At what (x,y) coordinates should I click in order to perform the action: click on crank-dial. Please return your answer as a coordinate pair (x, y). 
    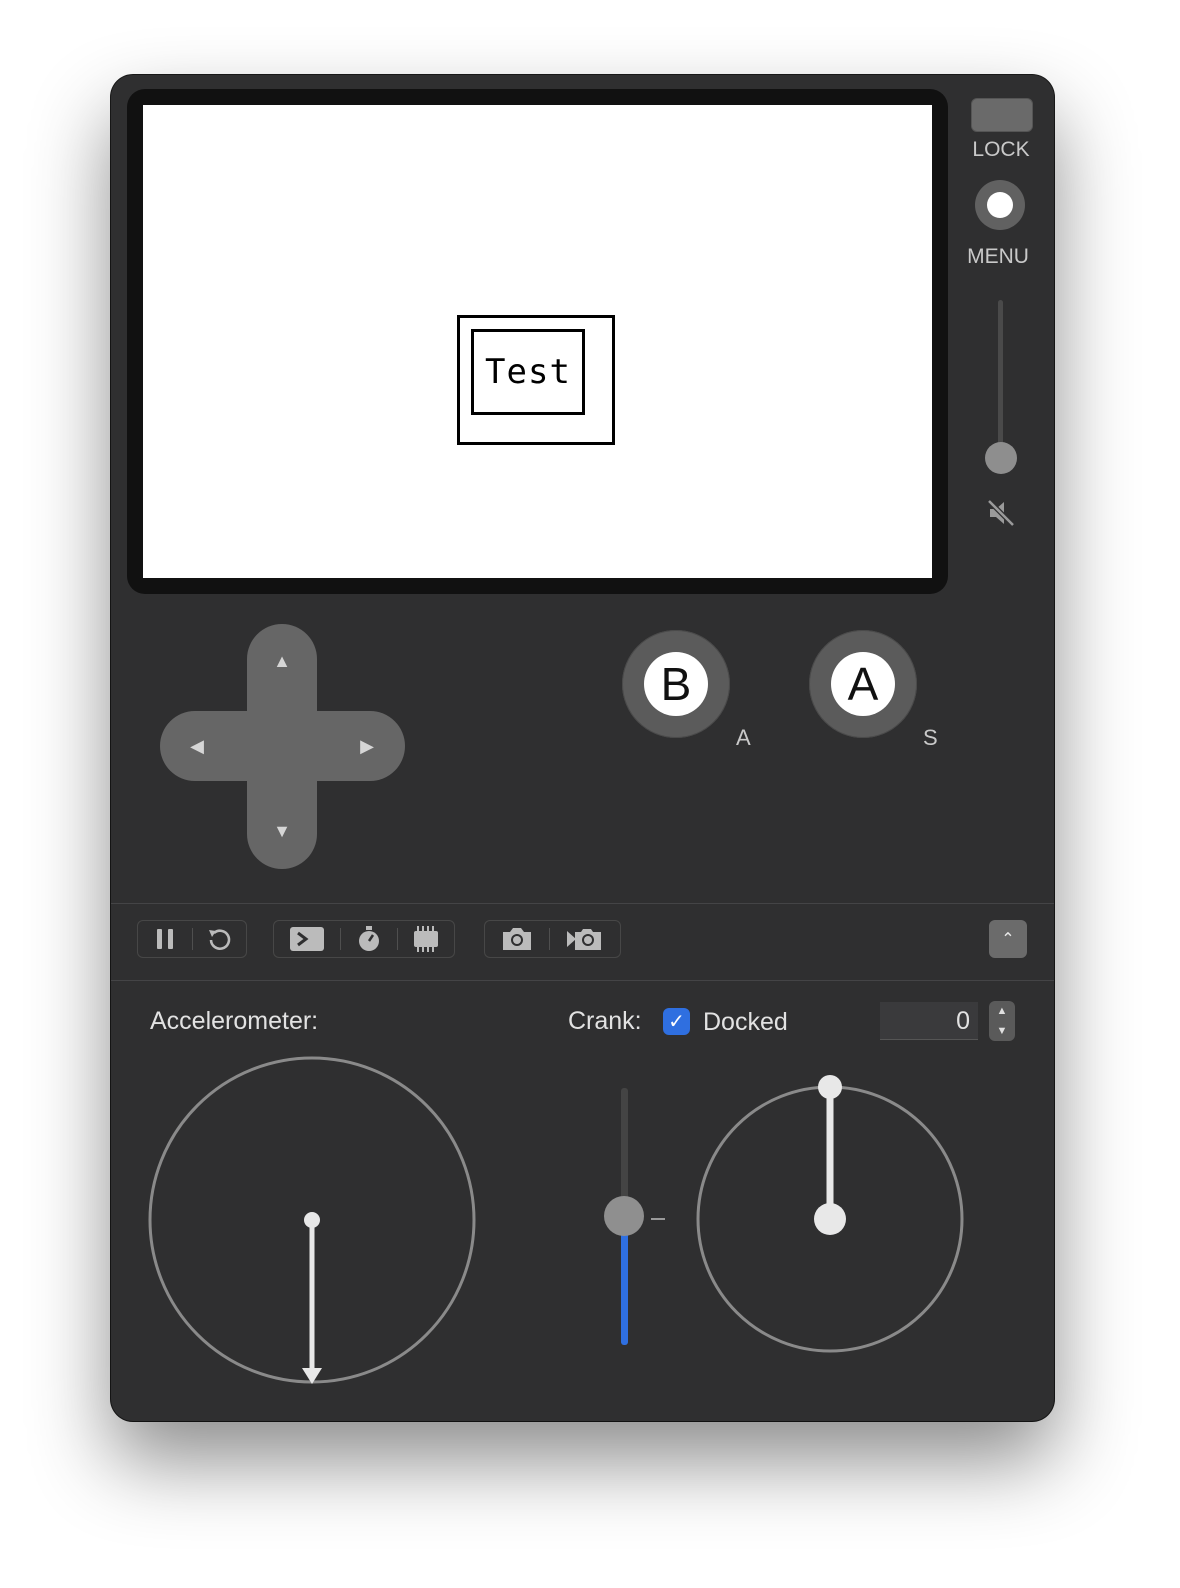
    Looking at the image, I should click on (830, 1214).